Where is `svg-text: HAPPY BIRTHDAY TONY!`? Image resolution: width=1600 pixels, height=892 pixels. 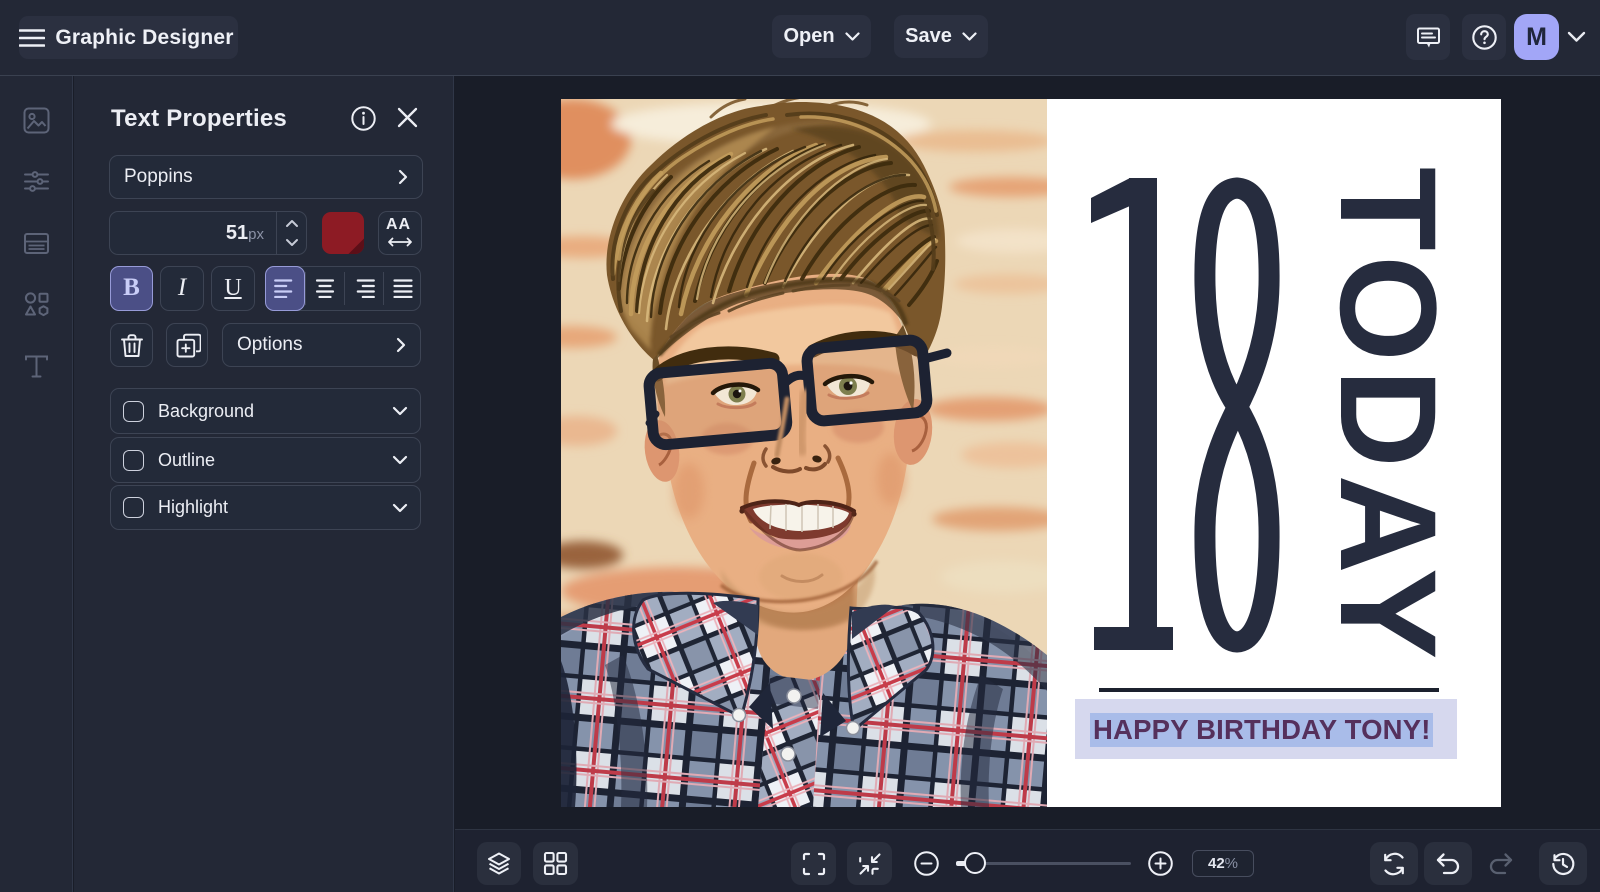 svg-text: HAPPY BIRTHDAY TONY! is located at coordinates (1262, 729).